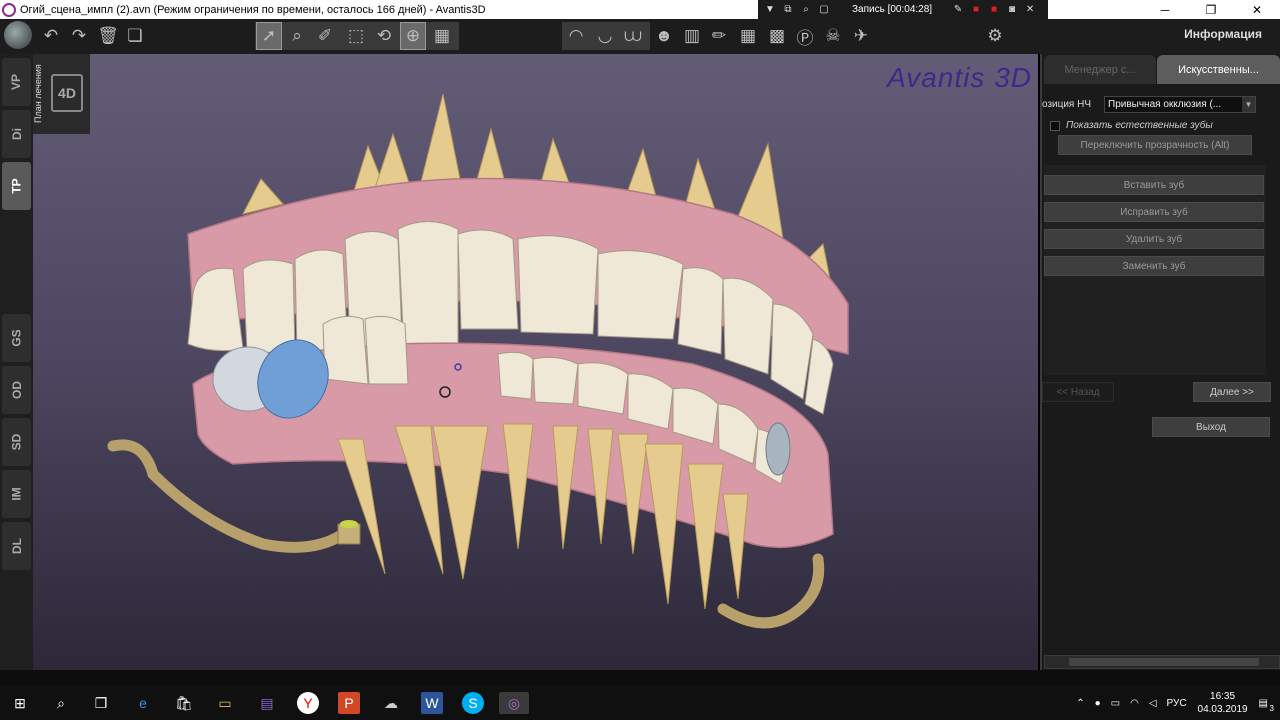 This screenshot has width=1280, height=720. What do you see at coordinates (976, 9) in the screenshot?
I see `stop-icon: ■` at bounding box center [976, 9].